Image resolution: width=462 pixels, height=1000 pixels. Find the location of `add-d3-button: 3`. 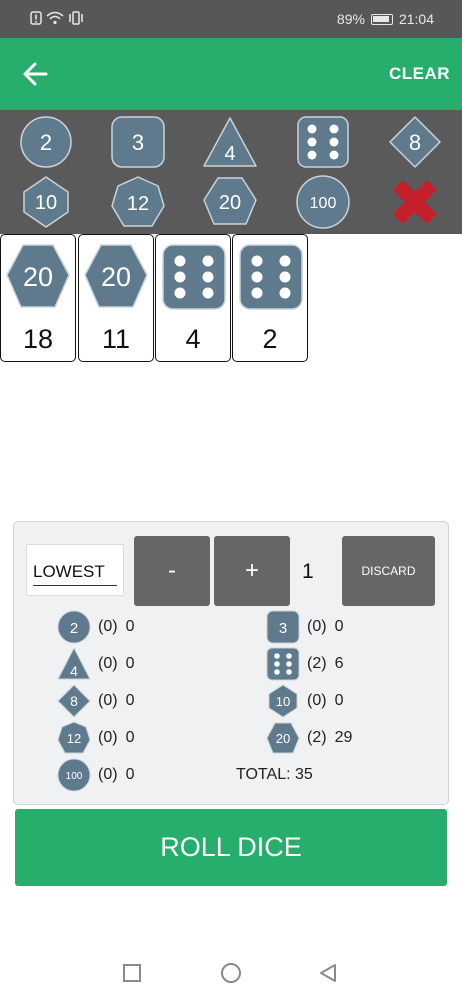

add-d3-button: 3 is located at coordinates (138, 142).